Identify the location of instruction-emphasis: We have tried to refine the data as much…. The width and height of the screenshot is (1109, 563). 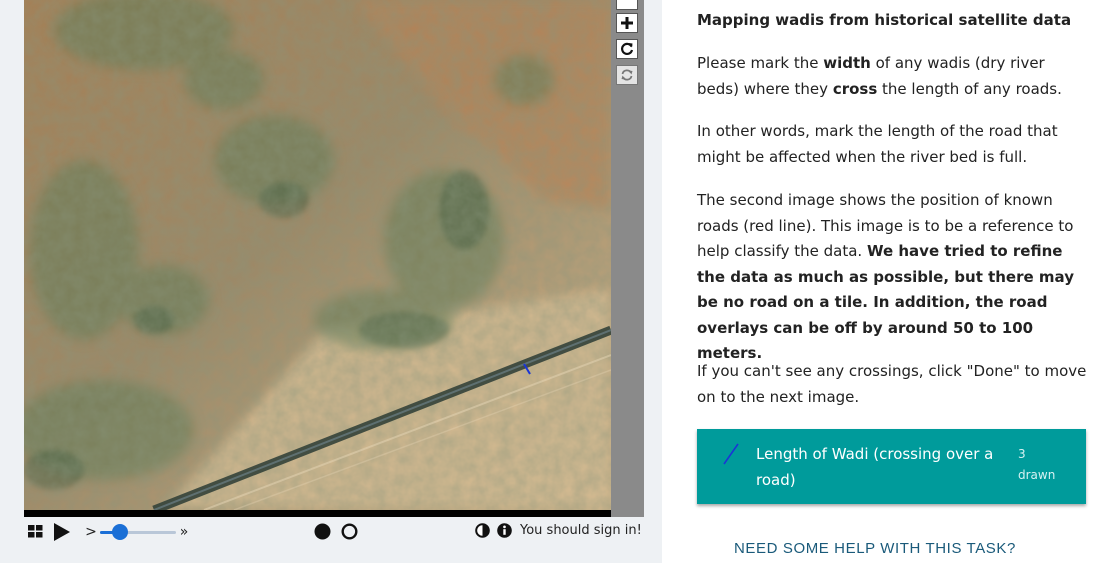
(885, 302).